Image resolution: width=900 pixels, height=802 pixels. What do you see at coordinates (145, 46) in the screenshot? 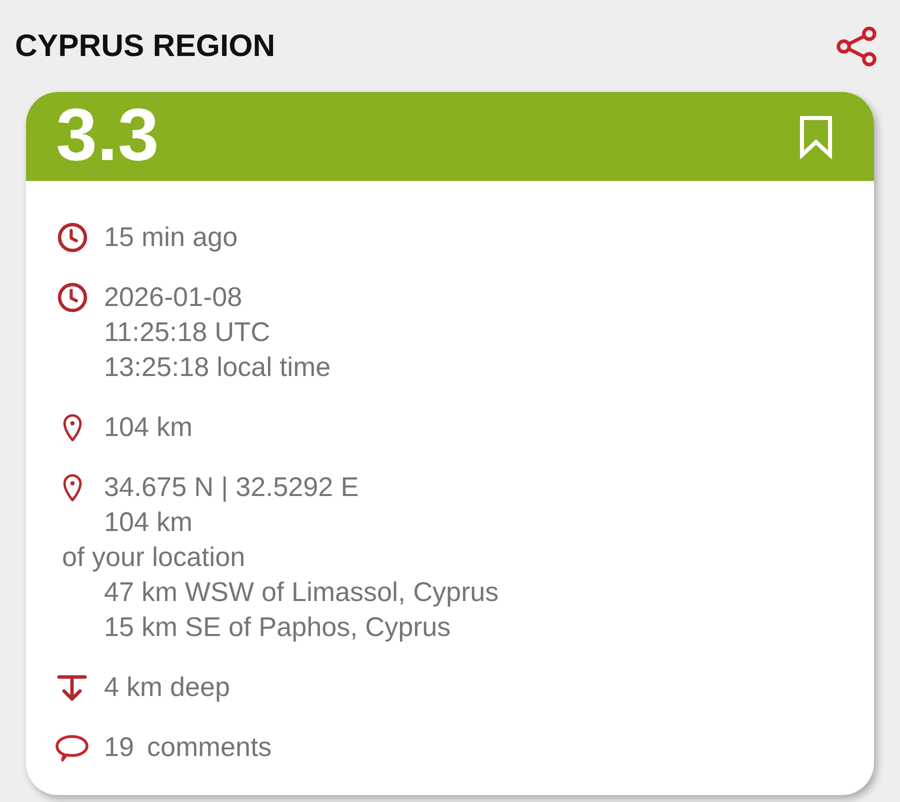
I see `region-title: CYPRUS REGION` at bounding box center [145, 46].